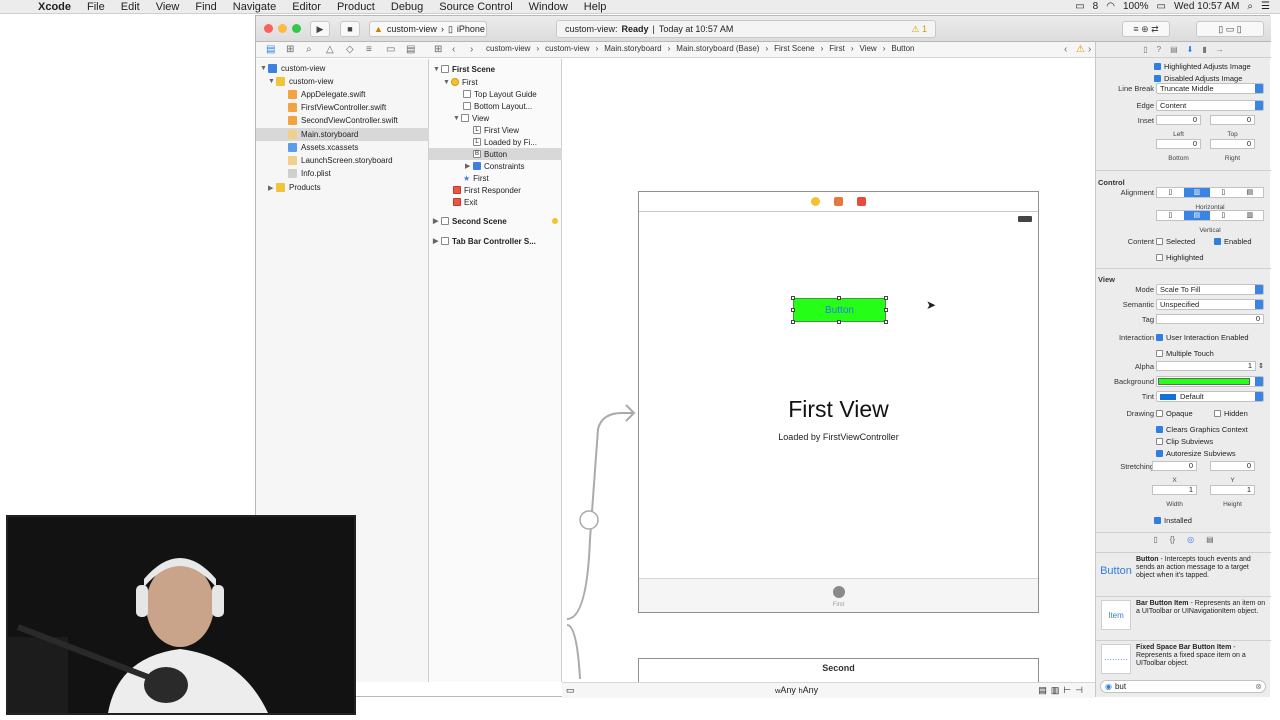 Image resolution: width=1280 pixels, height=720 pixels. I want to click on clock: Wed 10:57 AM, so click(1206, 6).